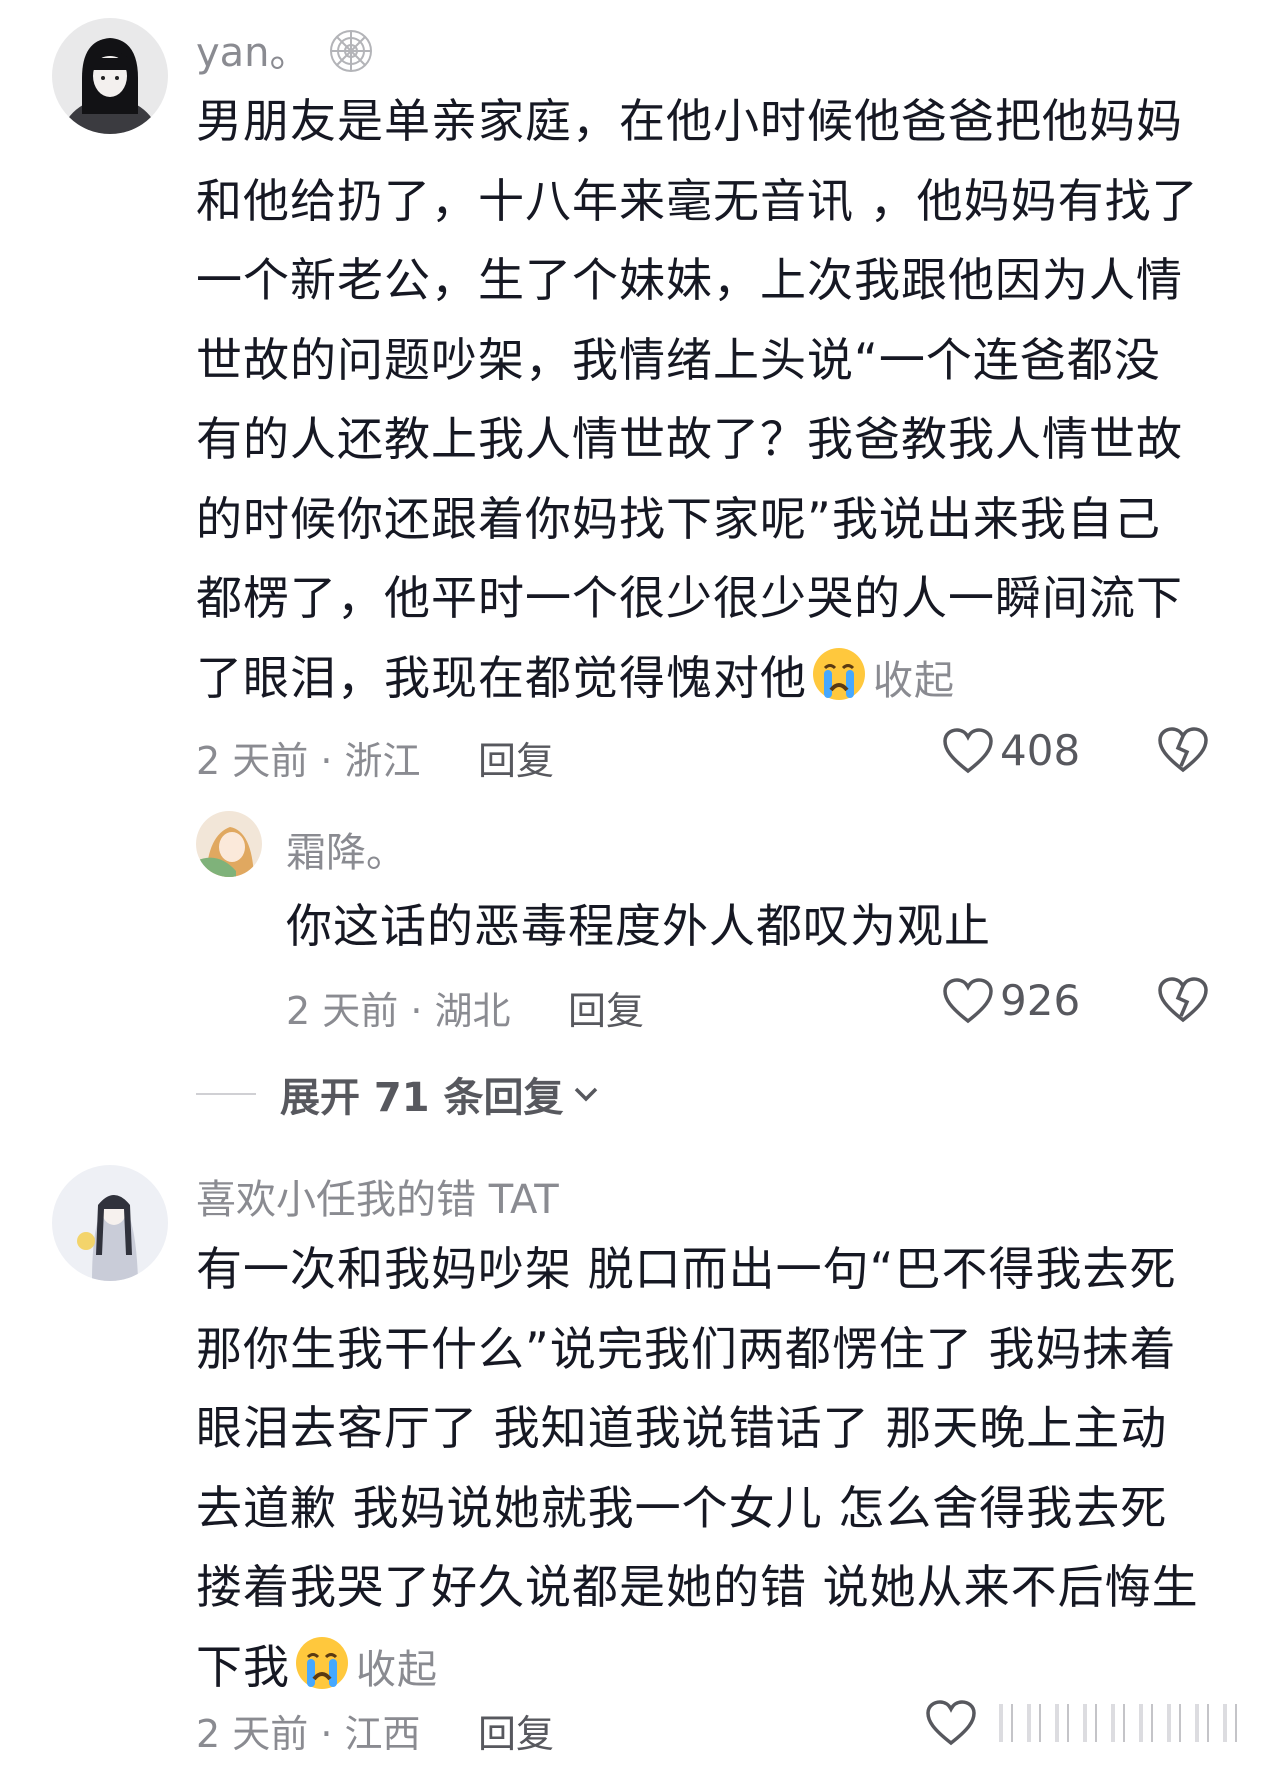 The image size is (1280, 1789). I want to click on watermark-overlay, so click(1112, 1723).